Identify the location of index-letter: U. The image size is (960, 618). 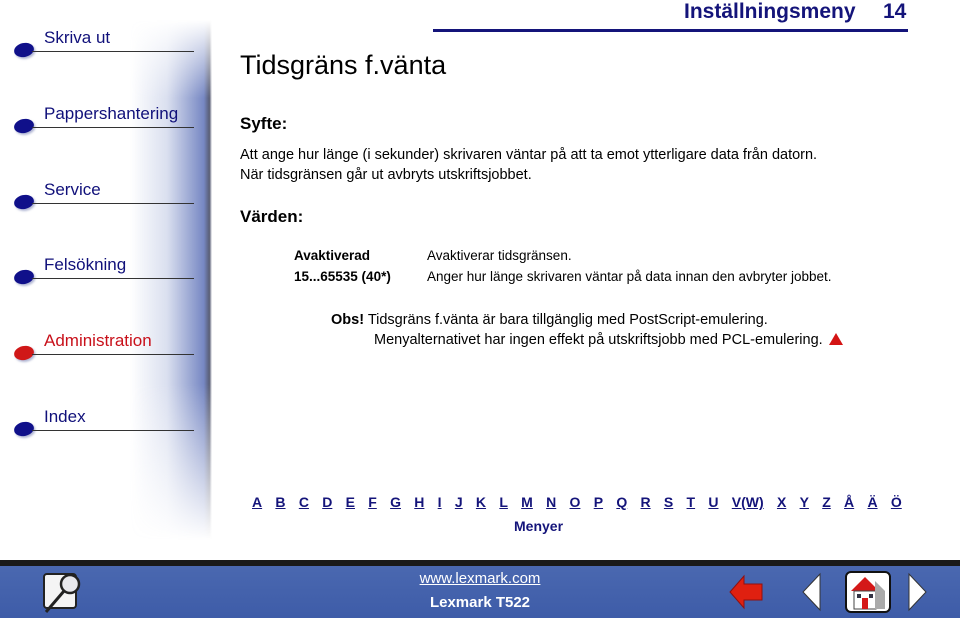
(713, 502).